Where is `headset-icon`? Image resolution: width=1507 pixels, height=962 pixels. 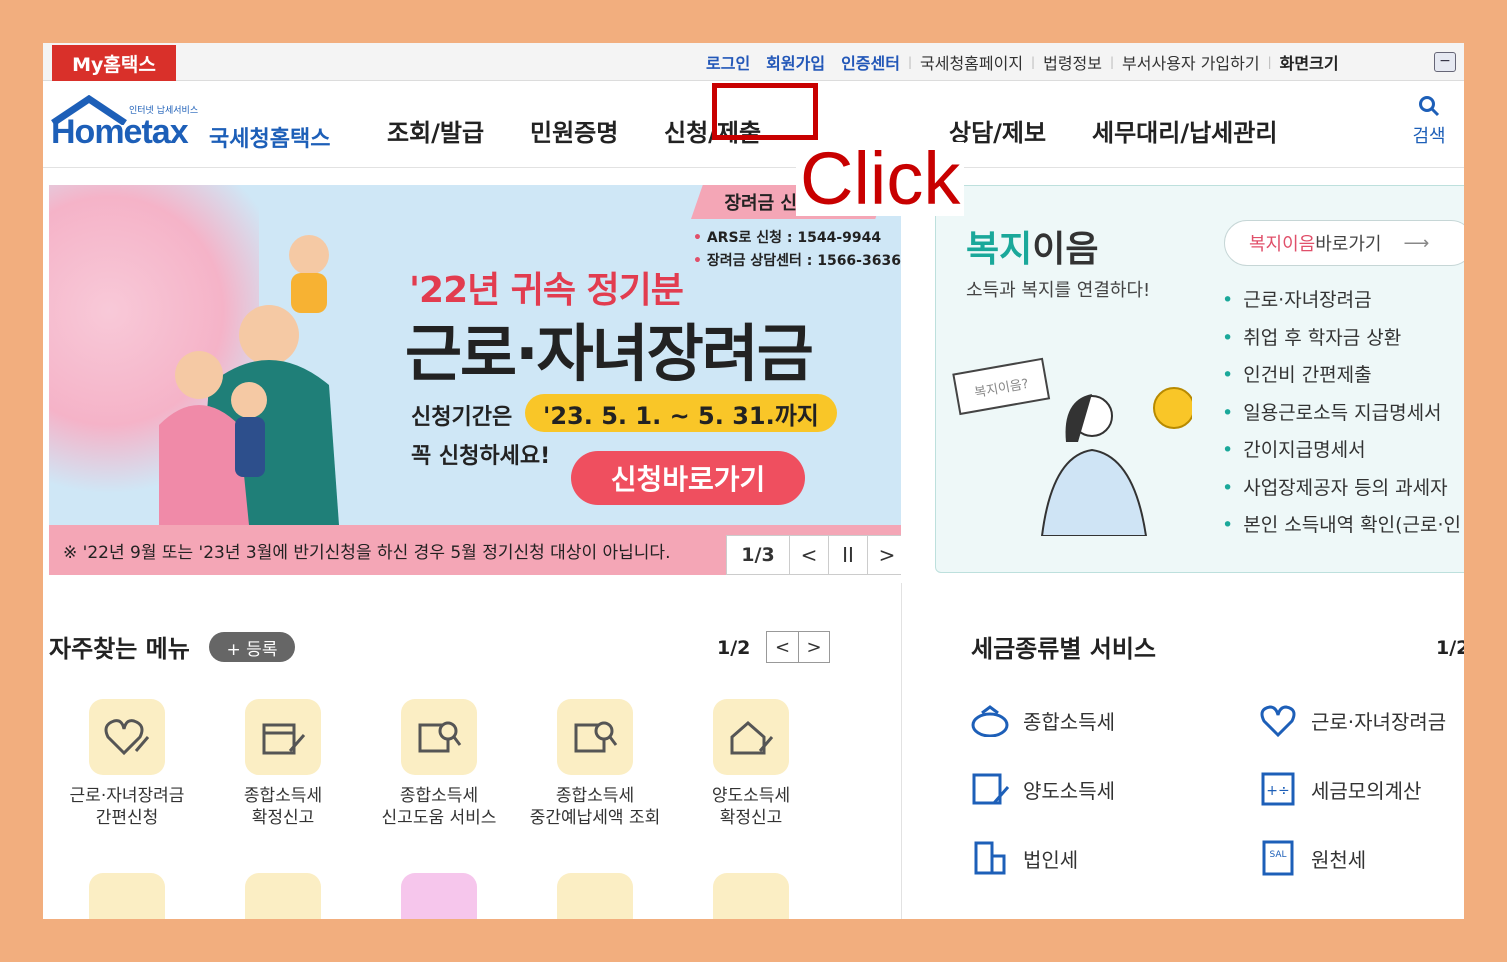 headset-icon is located at coordinates (439, 896).